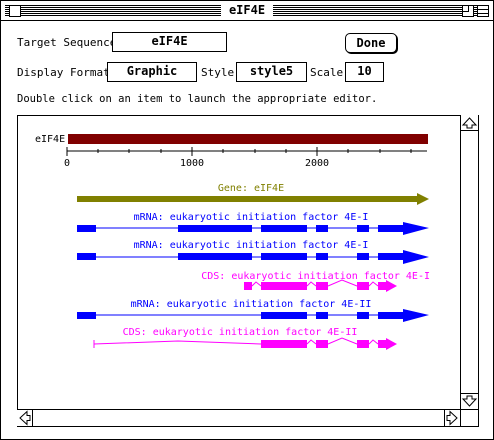 This screenshot has height=440, width=494. I want to click on gene-label: Gene: eIF4E, so click(251, 188).